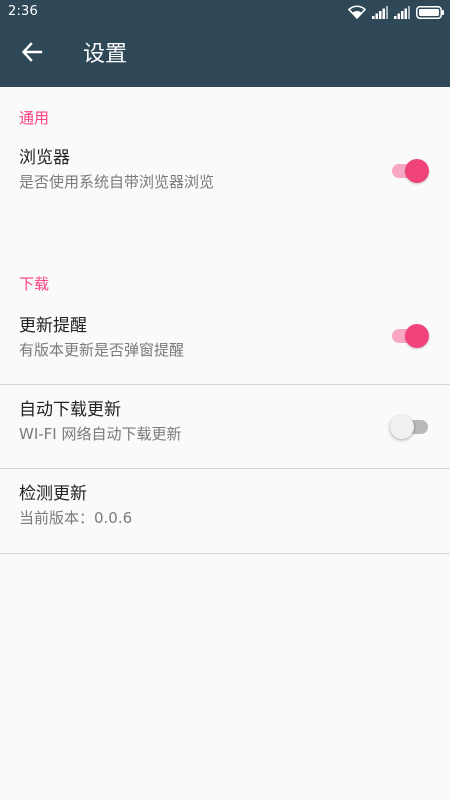  I want to click on pref-update-reminder: 更新提醒 有版本更新是否弹窗提醒, so click(225, 349).